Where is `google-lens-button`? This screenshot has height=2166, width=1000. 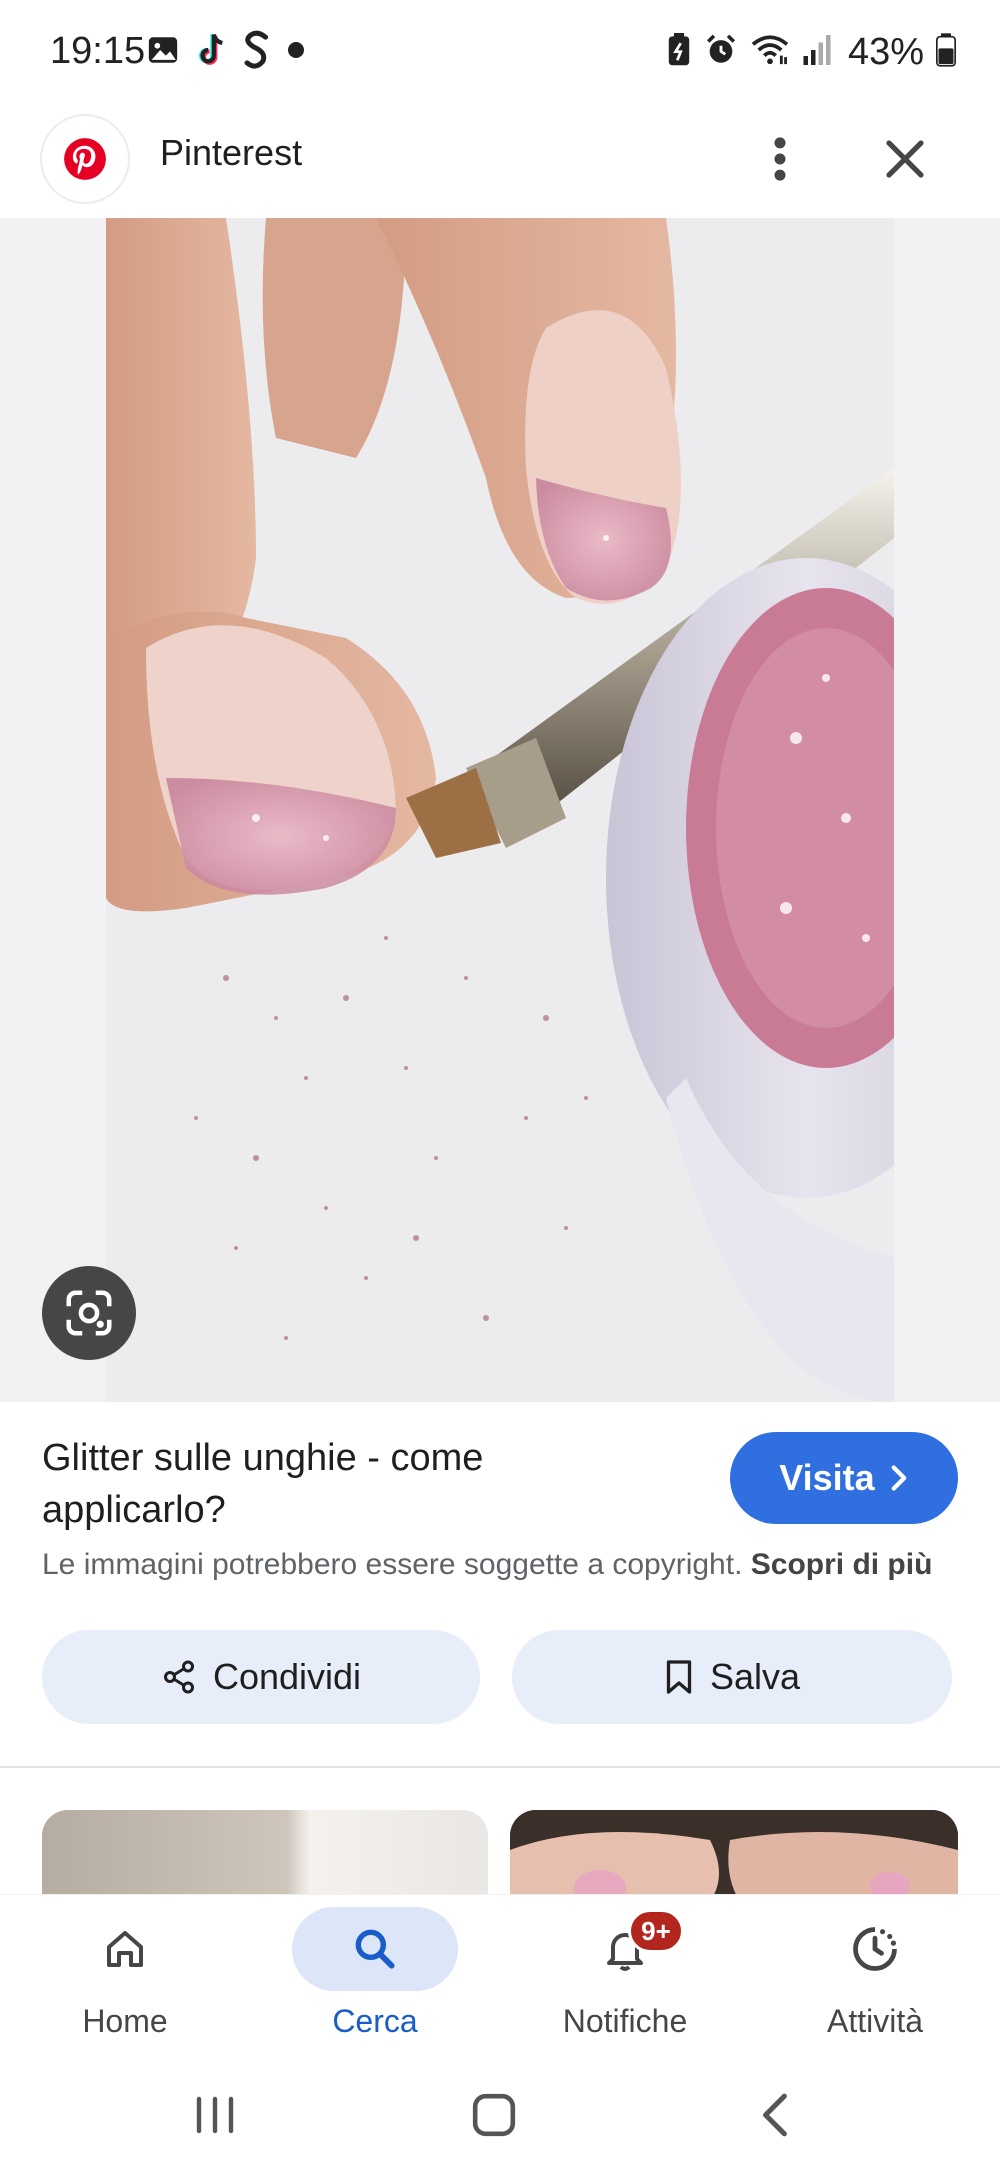 google-lens-button is located at coordinates (89, 1313).